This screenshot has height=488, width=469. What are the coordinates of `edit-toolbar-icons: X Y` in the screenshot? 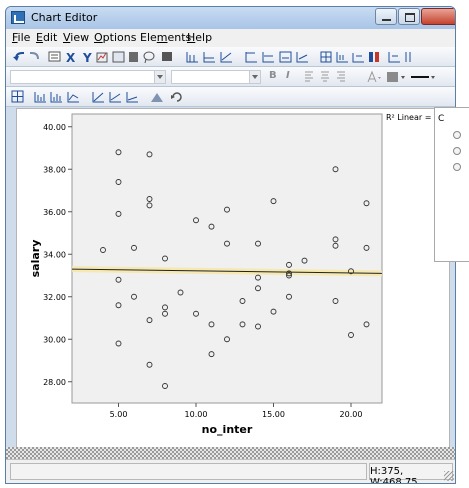 It's located at (212, 58).